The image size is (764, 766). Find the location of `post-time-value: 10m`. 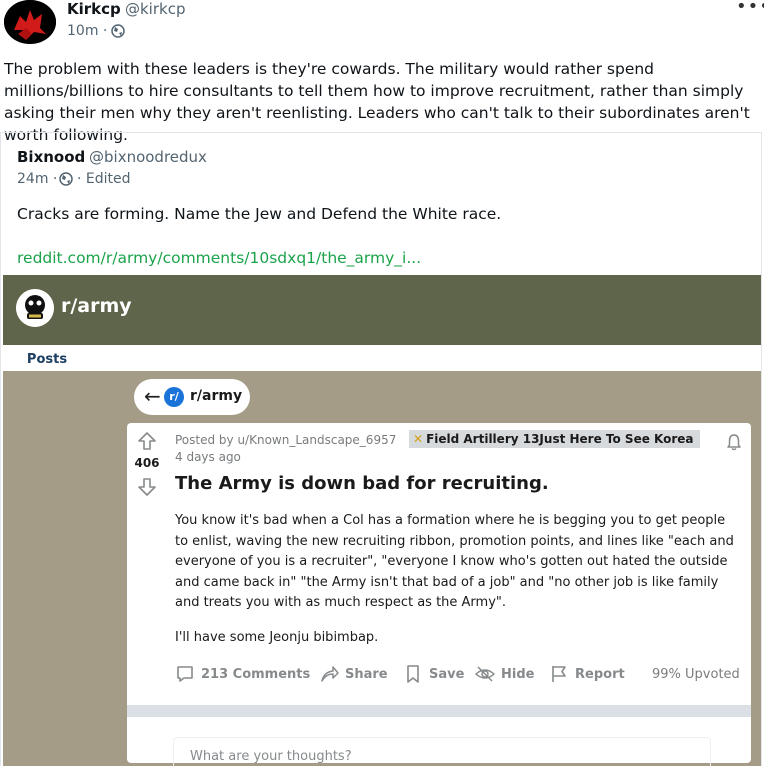

post-time-value: 10m is located at coordinates (83, 31).